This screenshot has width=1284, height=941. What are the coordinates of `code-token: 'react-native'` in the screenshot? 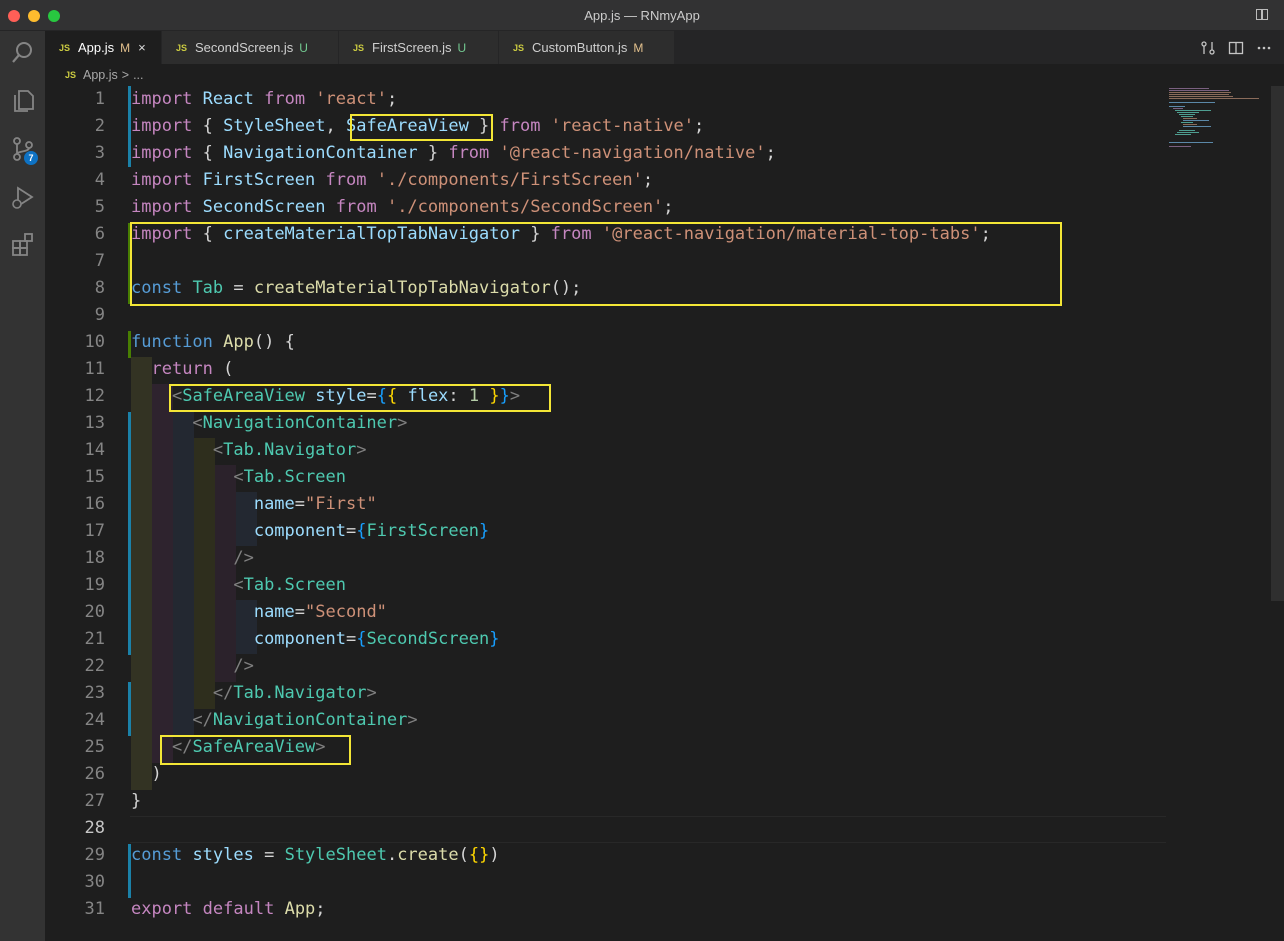 It's located at (622, 126).